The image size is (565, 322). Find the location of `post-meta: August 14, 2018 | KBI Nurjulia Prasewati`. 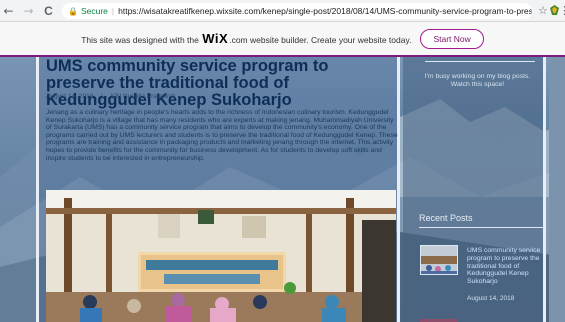

post-meta: August 14, 2018 | KBI Nurjulia Prasewati is located at coordinates (113, 96).